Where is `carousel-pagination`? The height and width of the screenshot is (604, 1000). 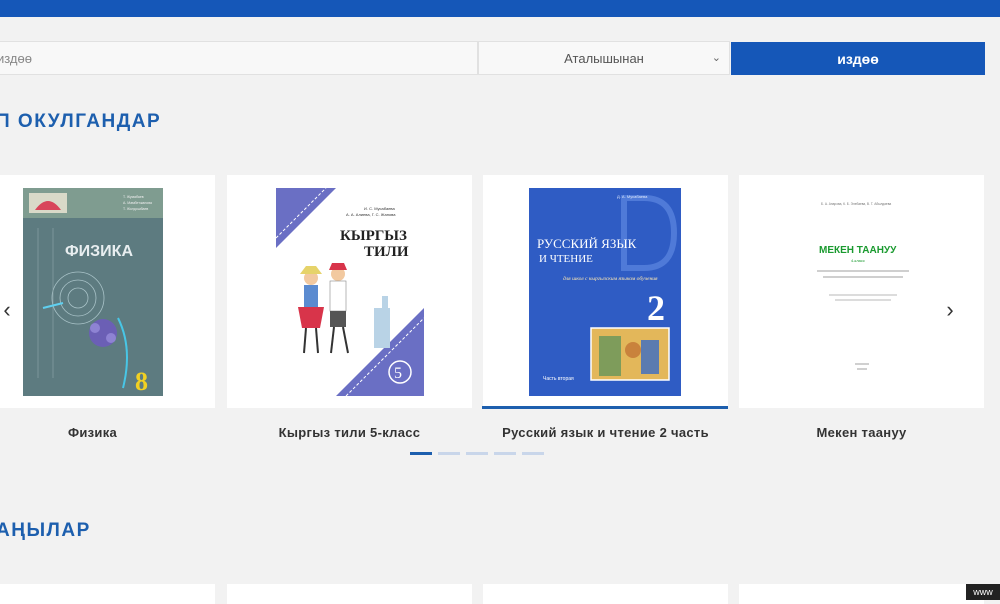 carousel-pagination is located at coordinates (477, 453).